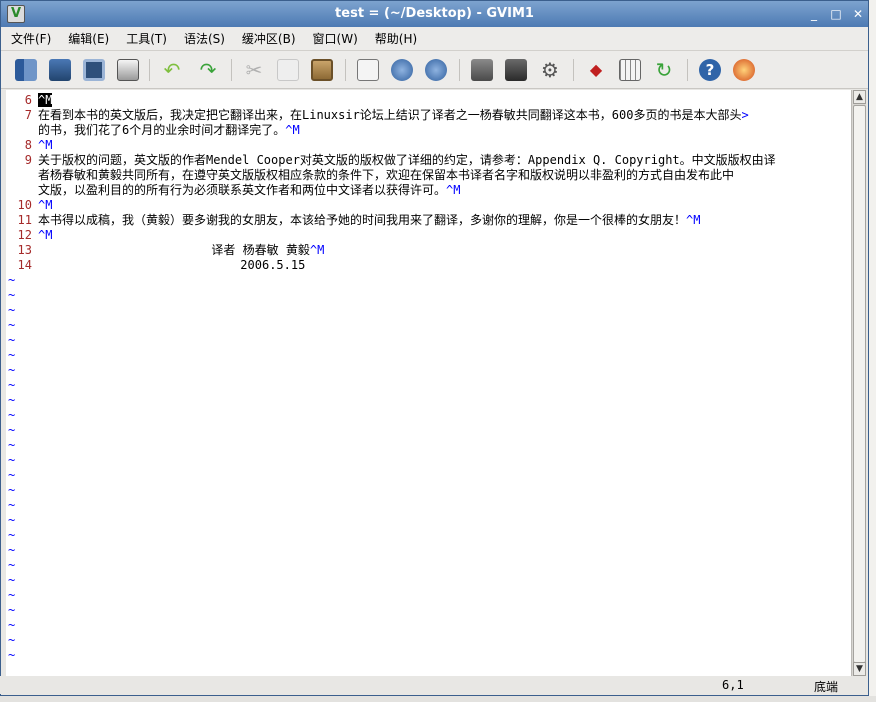 The height and width of the screenshot is (702, 876). I want to click on scroll-thumb, so click(859, 384).